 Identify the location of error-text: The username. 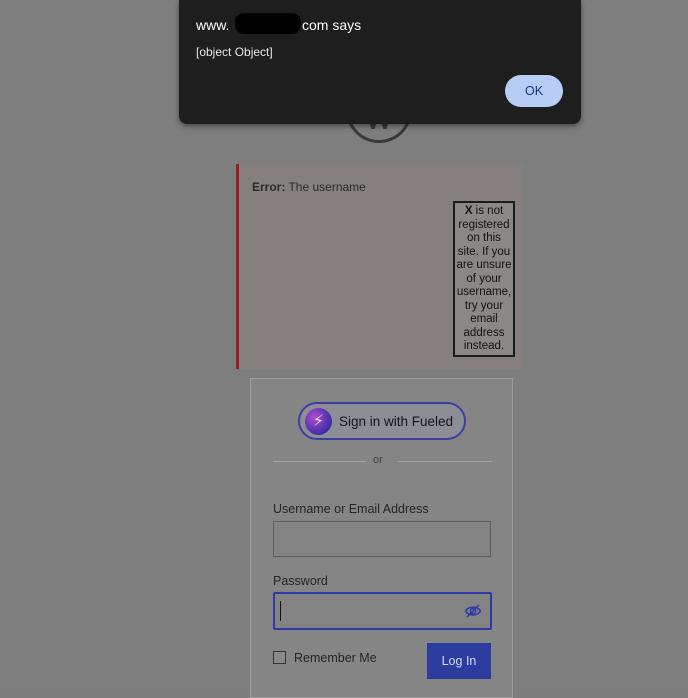
(325, 187).